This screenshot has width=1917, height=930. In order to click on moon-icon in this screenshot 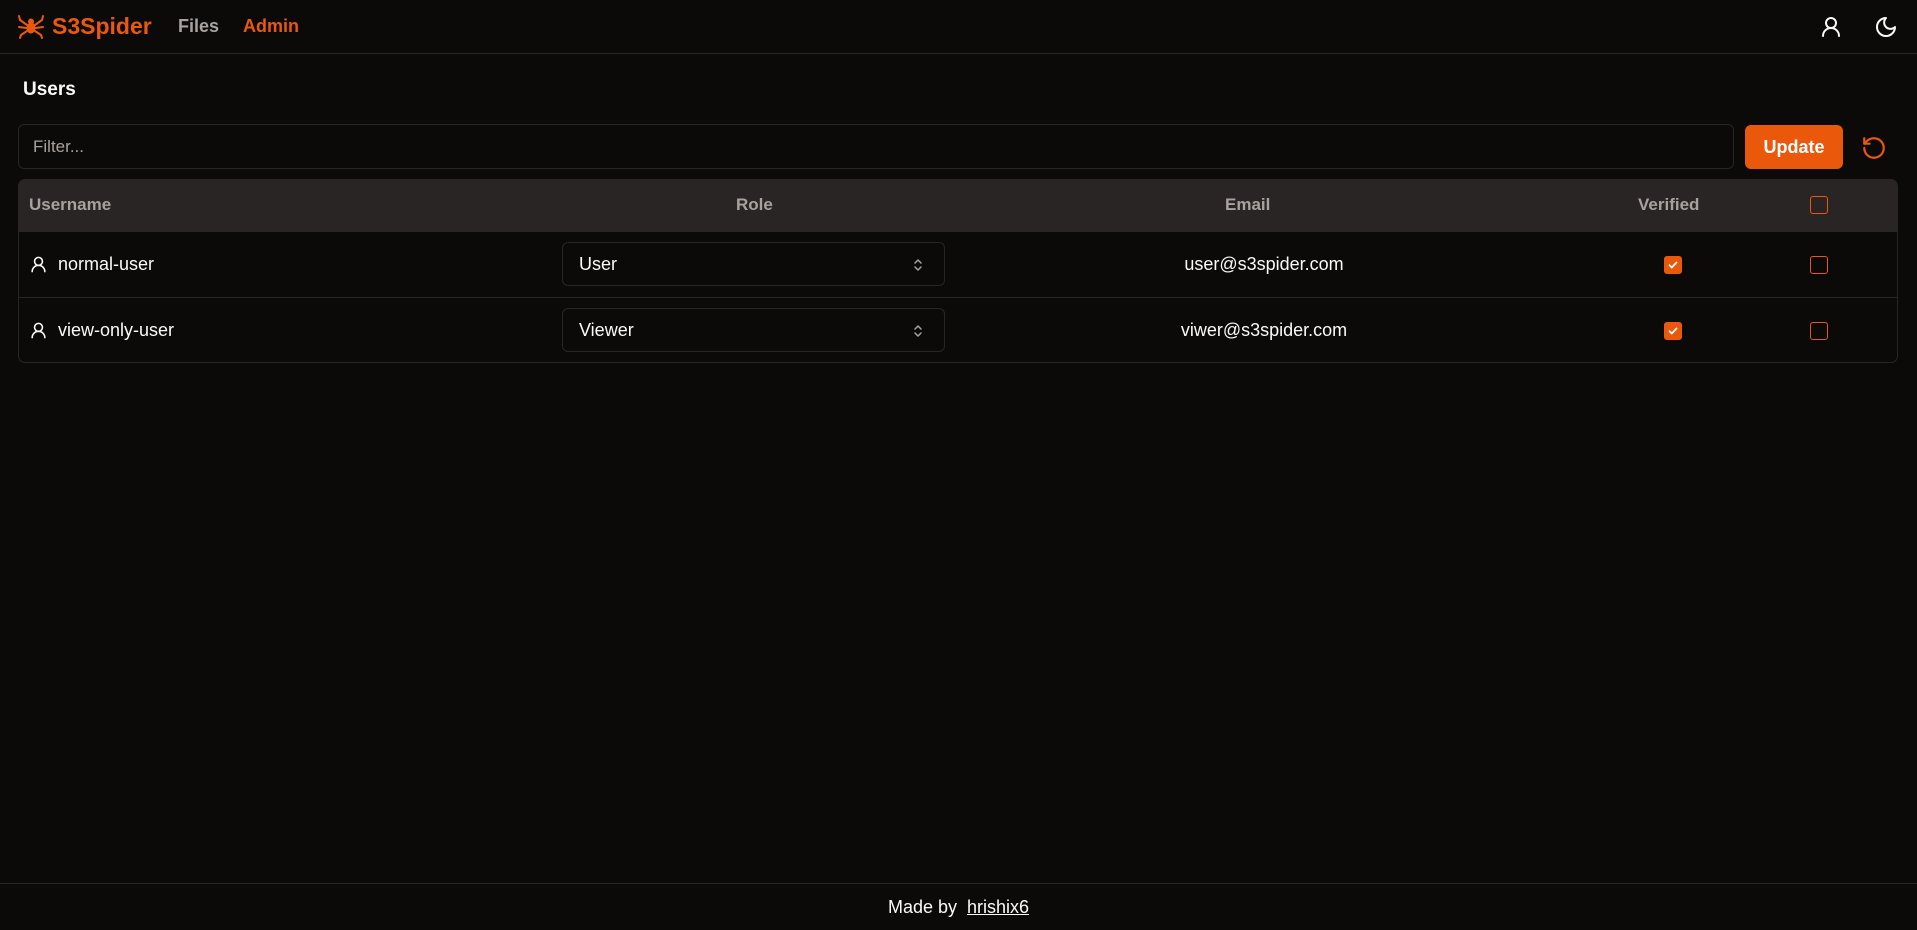, I will do `click(1886, 27)`.